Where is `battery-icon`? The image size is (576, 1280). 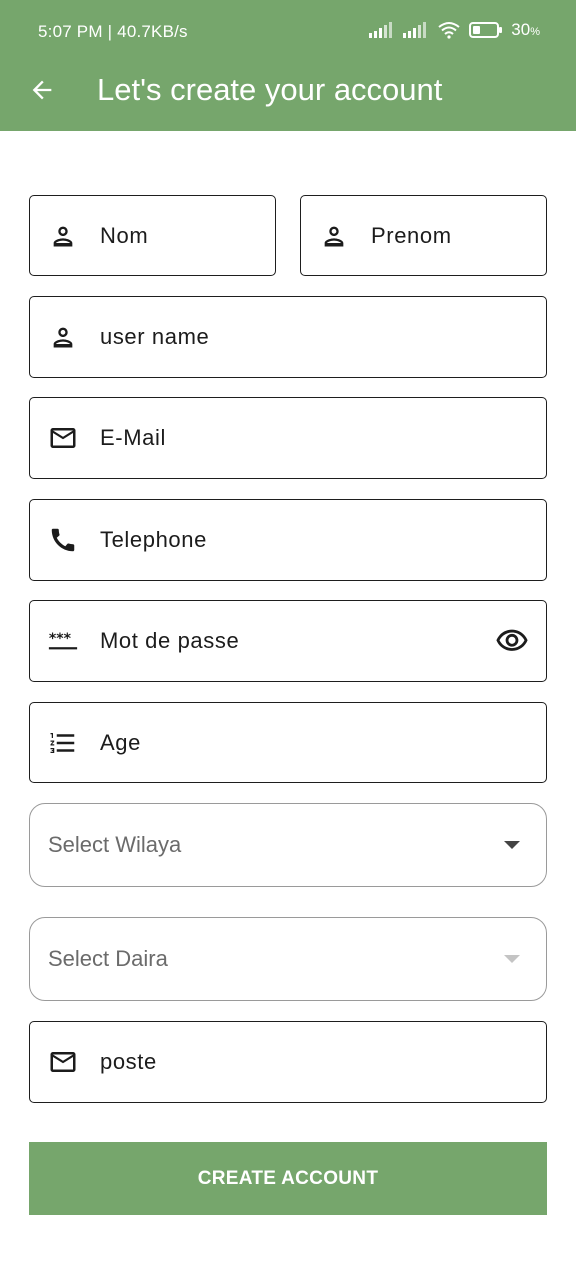 battery-icon is located at coordinates (486, 30).